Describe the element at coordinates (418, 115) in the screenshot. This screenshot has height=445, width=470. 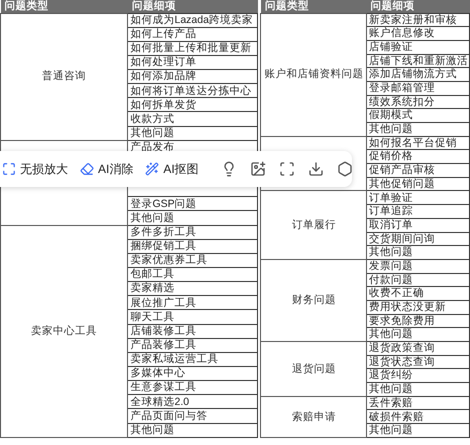
I see `table-cell: 假期模式` at that location.